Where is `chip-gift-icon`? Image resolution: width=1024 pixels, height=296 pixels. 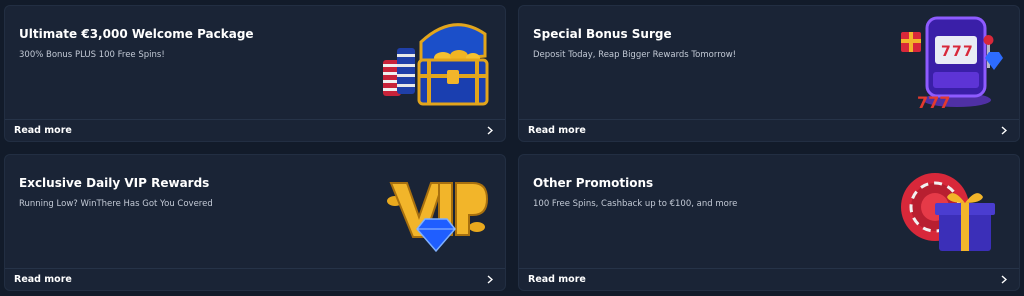
chip-gift-icon is located at coordinates (950, 212).